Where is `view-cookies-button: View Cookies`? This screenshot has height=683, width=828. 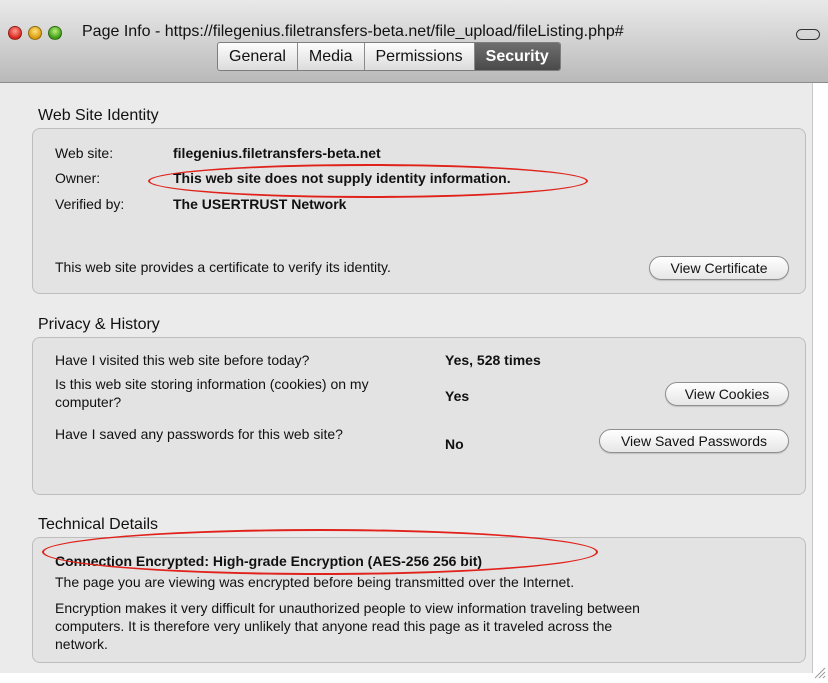
view-cookies-button: View Cookies is located at coordinates (727, 394).